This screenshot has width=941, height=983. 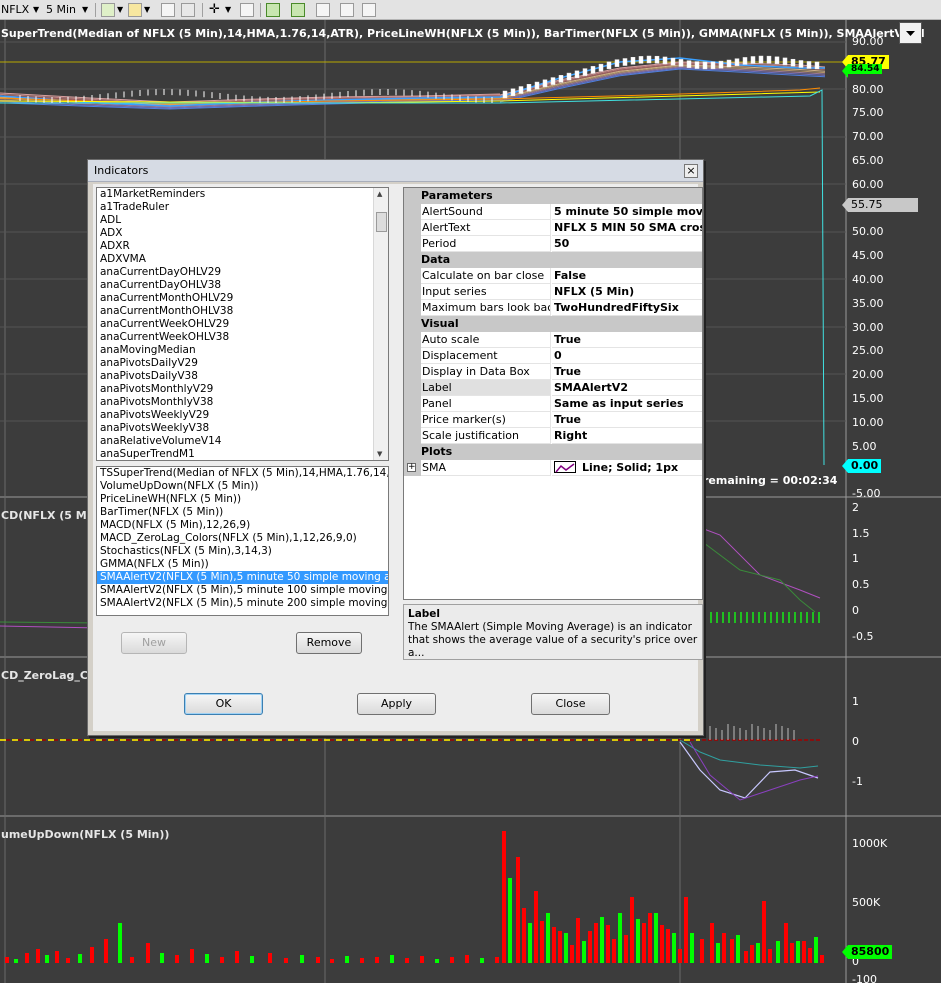 I want to click on available-list-scrollbar: ▲ ▼, so click(x=380, y=324).